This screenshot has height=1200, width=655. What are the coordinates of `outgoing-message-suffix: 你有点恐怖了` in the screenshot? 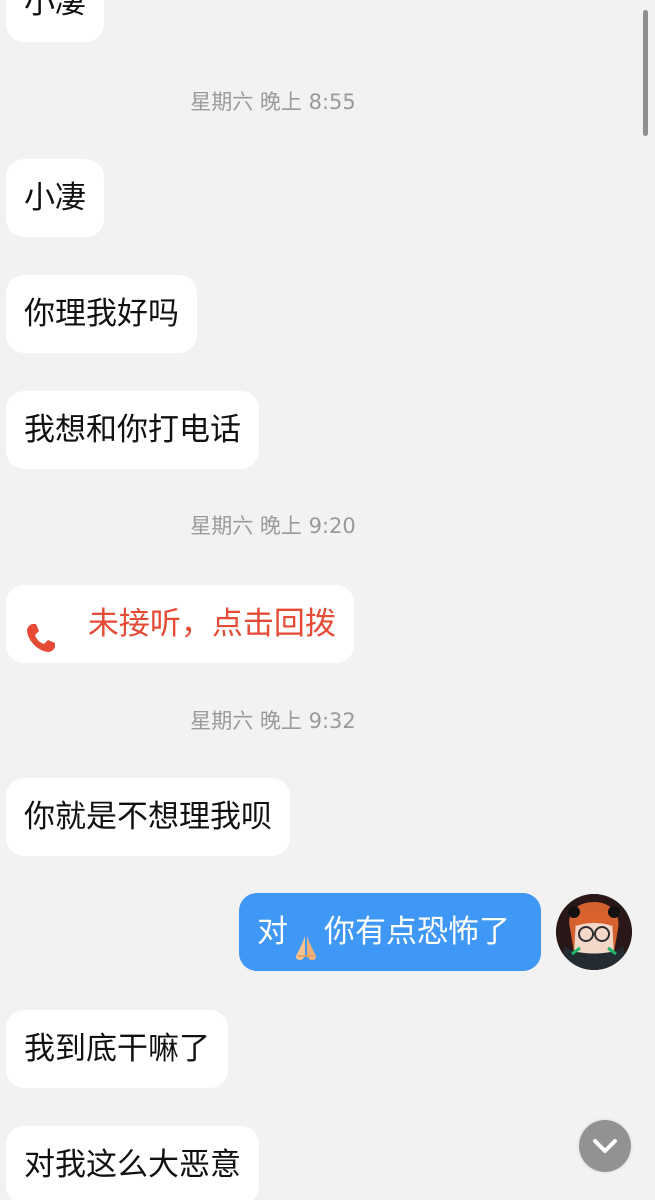 It's located at (417, 932).